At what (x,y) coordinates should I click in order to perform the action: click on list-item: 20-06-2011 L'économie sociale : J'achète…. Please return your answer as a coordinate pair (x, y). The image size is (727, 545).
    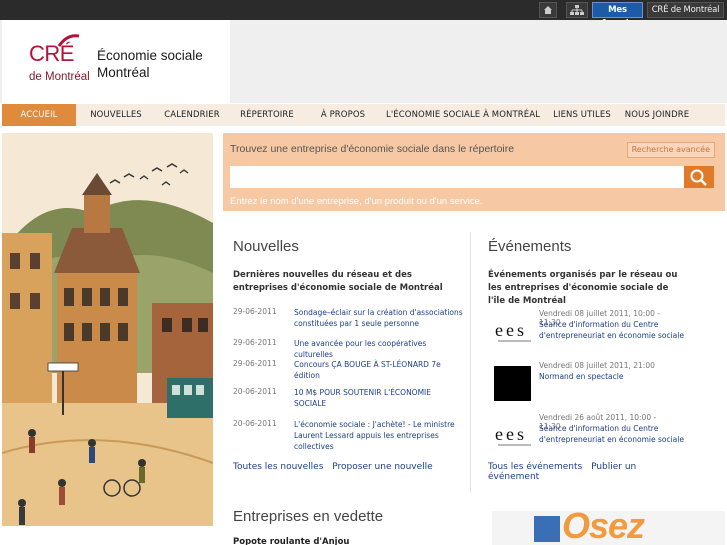
    Looking at the image, I should click on (348, 436).